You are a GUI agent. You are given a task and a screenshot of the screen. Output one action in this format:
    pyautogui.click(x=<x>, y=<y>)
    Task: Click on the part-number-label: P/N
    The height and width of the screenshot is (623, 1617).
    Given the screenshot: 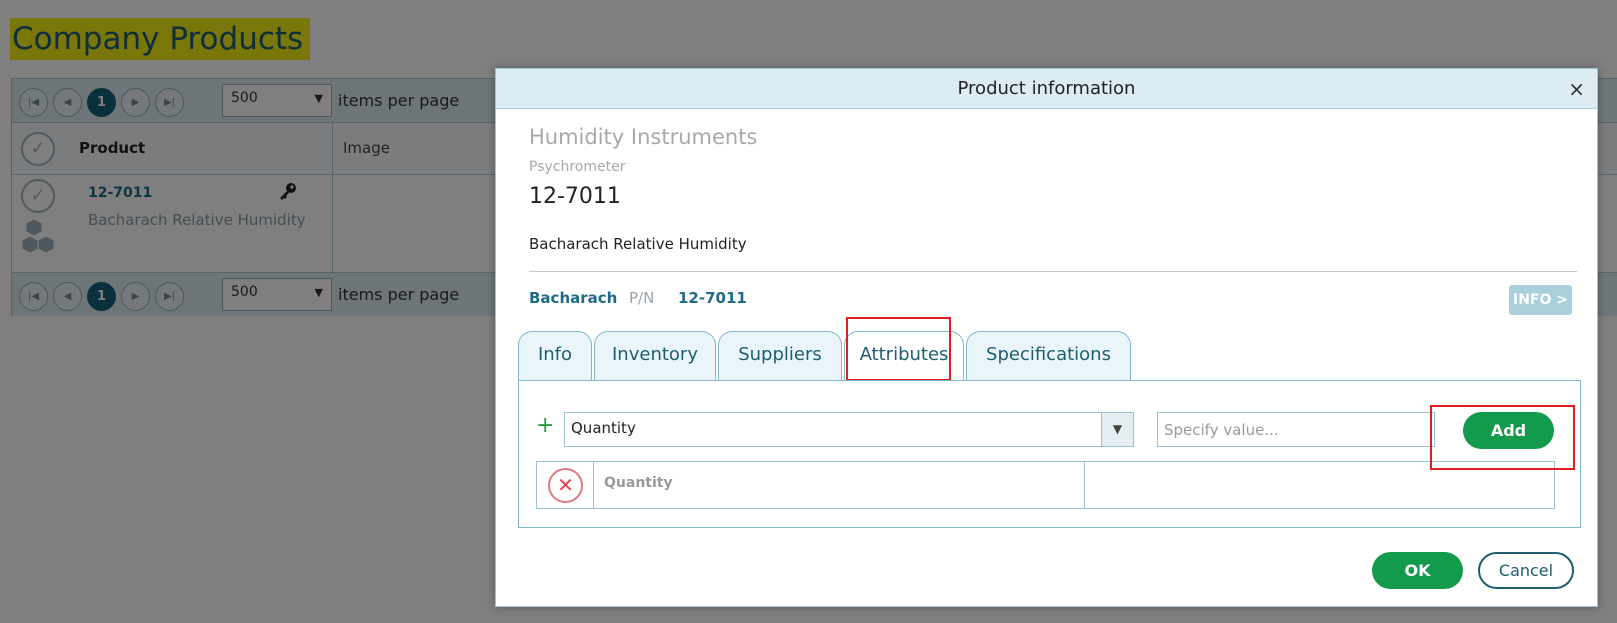 What is the action you would take?
    pyautogui.click(x=642, y=298)
    